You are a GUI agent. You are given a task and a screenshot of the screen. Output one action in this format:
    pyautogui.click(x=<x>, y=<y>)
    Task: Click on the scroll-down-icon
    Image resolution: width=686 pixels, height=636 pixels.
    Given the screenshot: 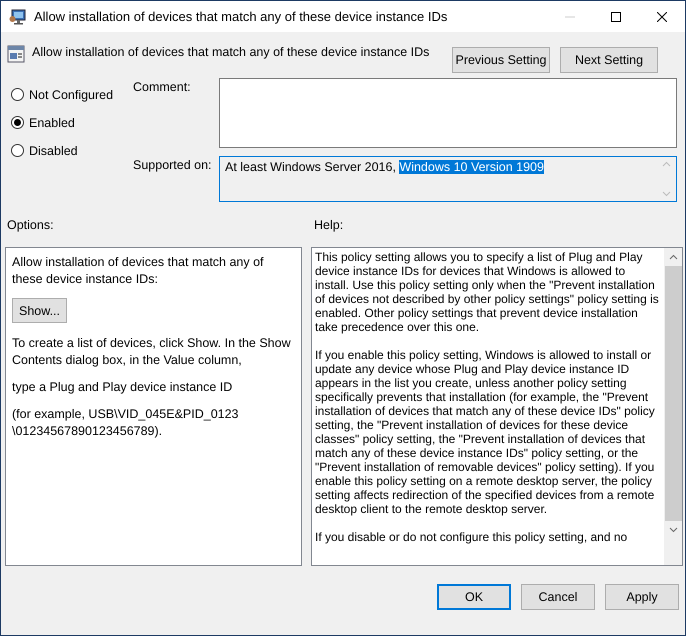 What is the action you would take?
    pyautogui.click(x=673, y=530)
    